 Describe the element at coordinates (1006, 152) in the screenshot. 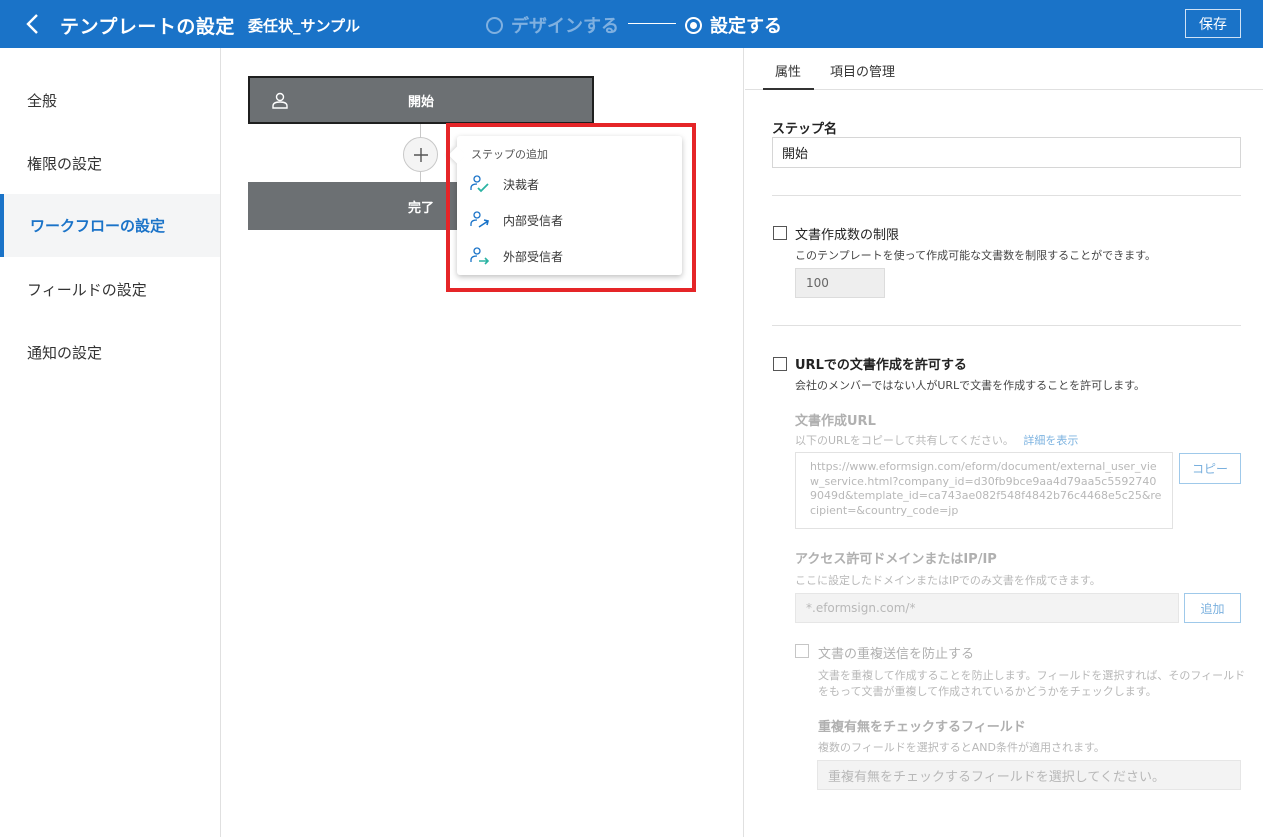

I see `step-name-input: 開始` at that location.